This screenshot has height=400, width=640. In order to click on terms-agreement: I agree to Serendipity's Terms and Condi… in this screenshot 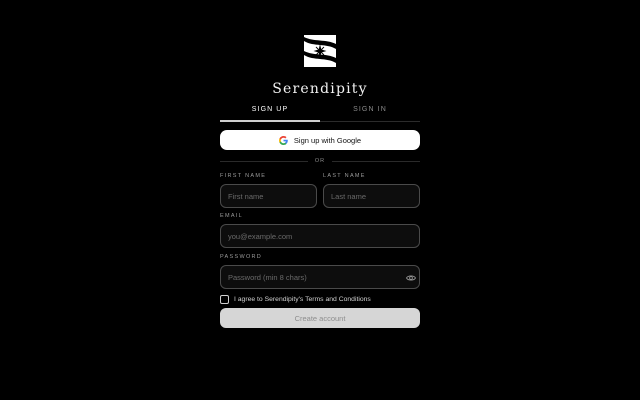, I will do `click(295, 299)`.